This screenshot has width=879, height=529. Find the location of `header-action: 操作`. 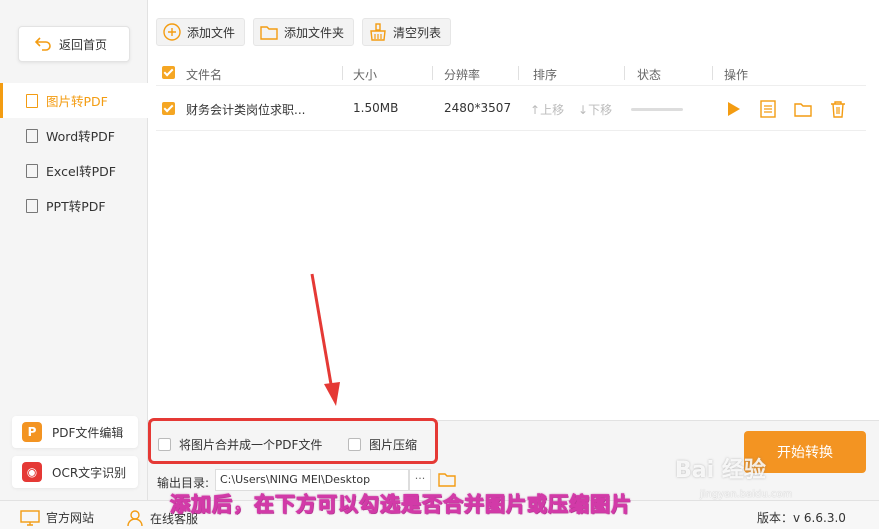

header-action: 操作 is located at coordinates (736, 75).